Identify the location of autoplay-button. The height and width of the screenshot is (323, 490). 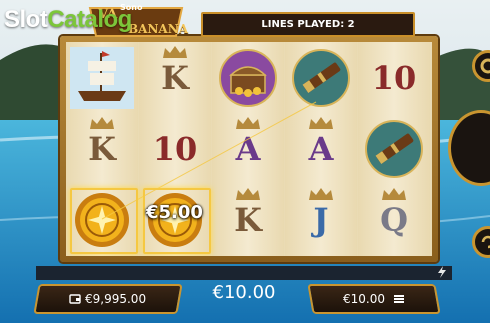
(481, 242).